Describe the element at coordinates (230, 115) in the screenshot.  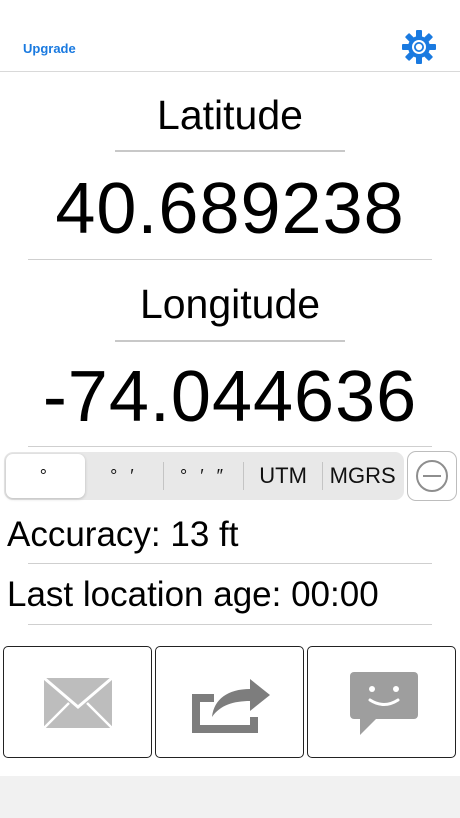
I see `latitude-label: Latitude` at that location.